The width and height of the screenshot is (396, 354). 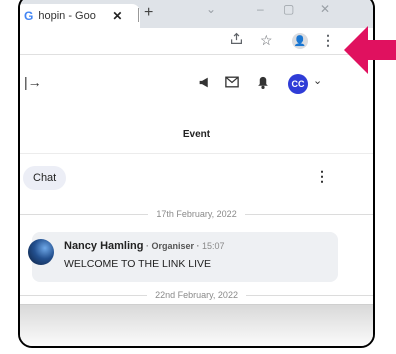 What do you see at coordinates (288, 9) in the screenshot?
I see `maximize-button: ▢` at bounding box center [288, 9].